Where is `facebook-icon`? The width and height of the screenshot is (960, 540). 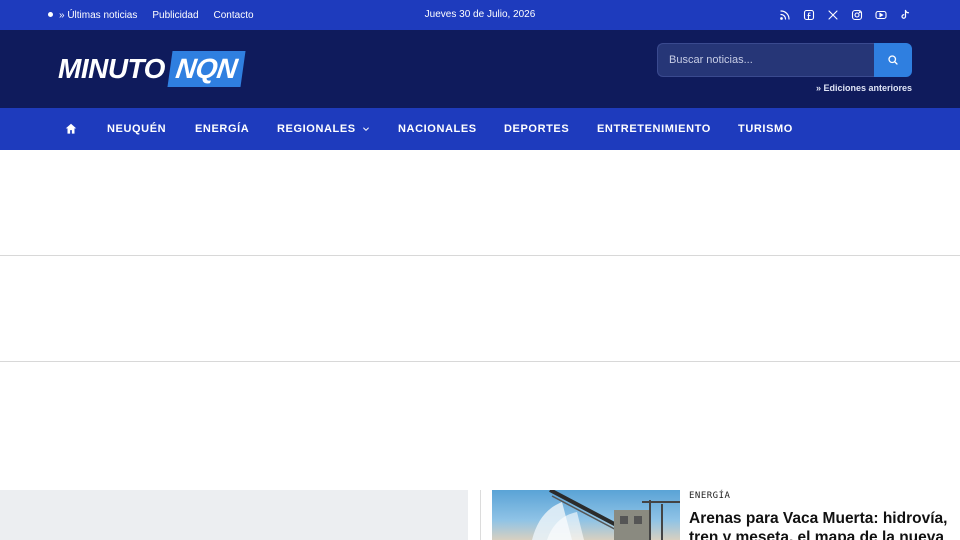
facebook-icon is located at coordinates (809, 15).